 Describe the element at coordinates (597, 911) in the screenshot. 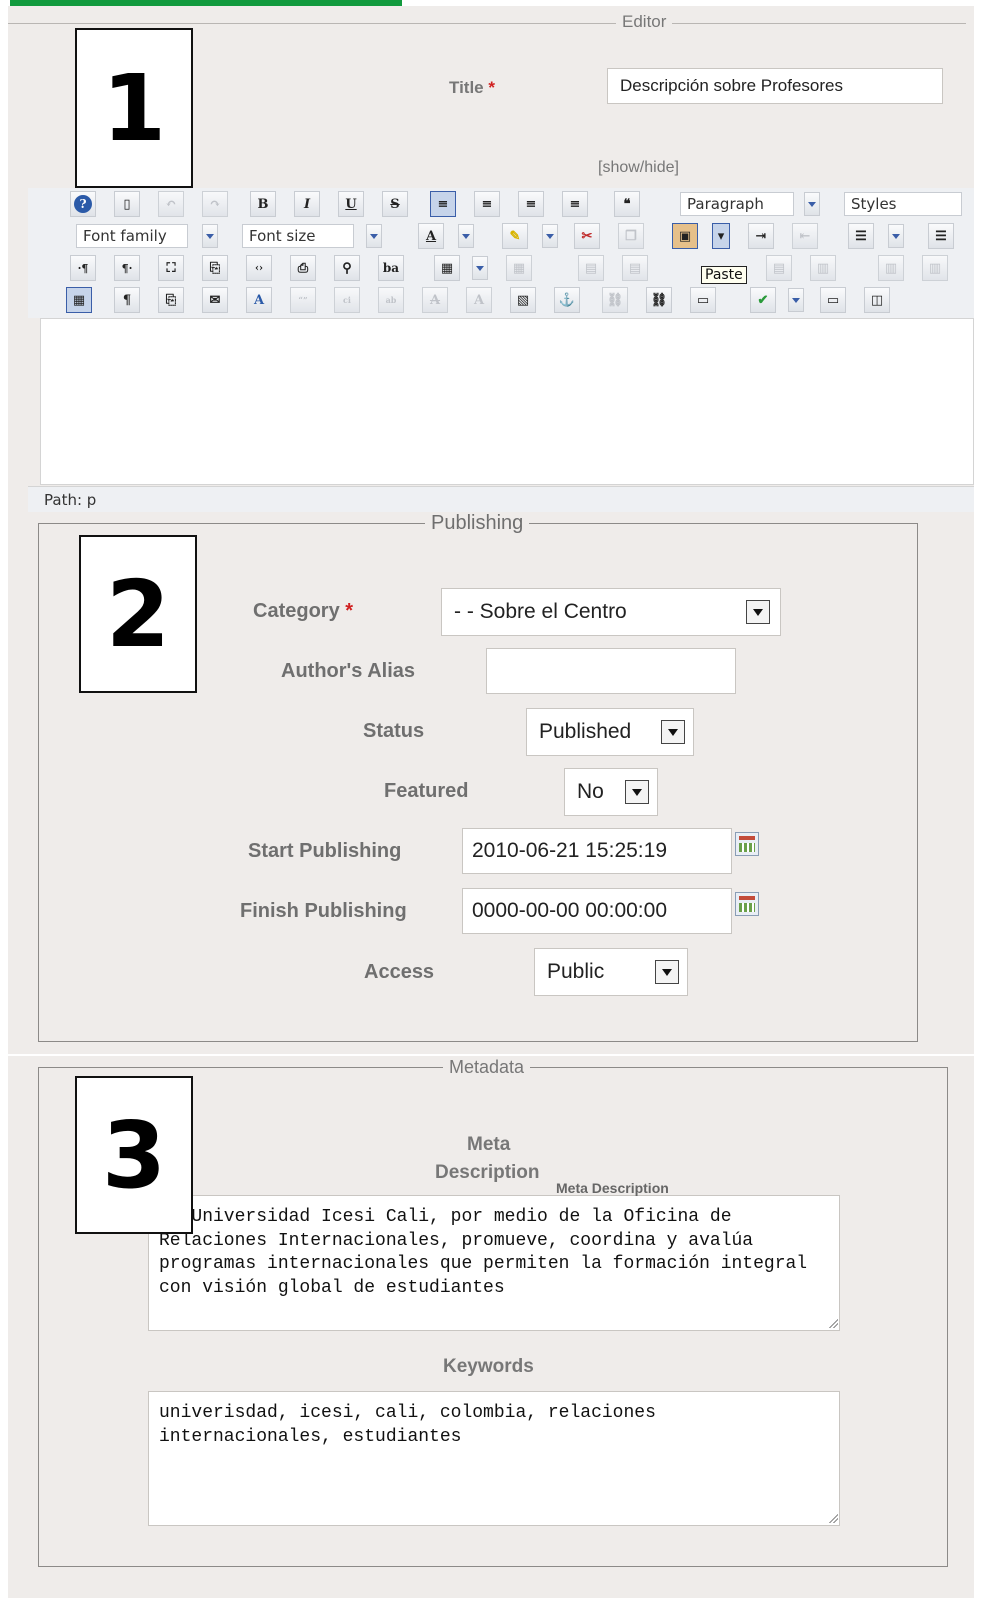

I see `finish-publishing-input: 0000-00-00 00:00:00` at that location.